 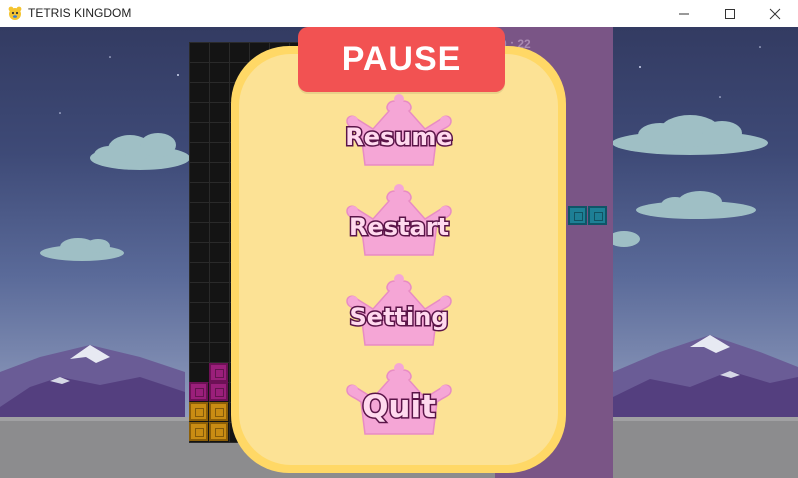 I want to click on pause-banner: PAUSE, so click(x=401, y=59).